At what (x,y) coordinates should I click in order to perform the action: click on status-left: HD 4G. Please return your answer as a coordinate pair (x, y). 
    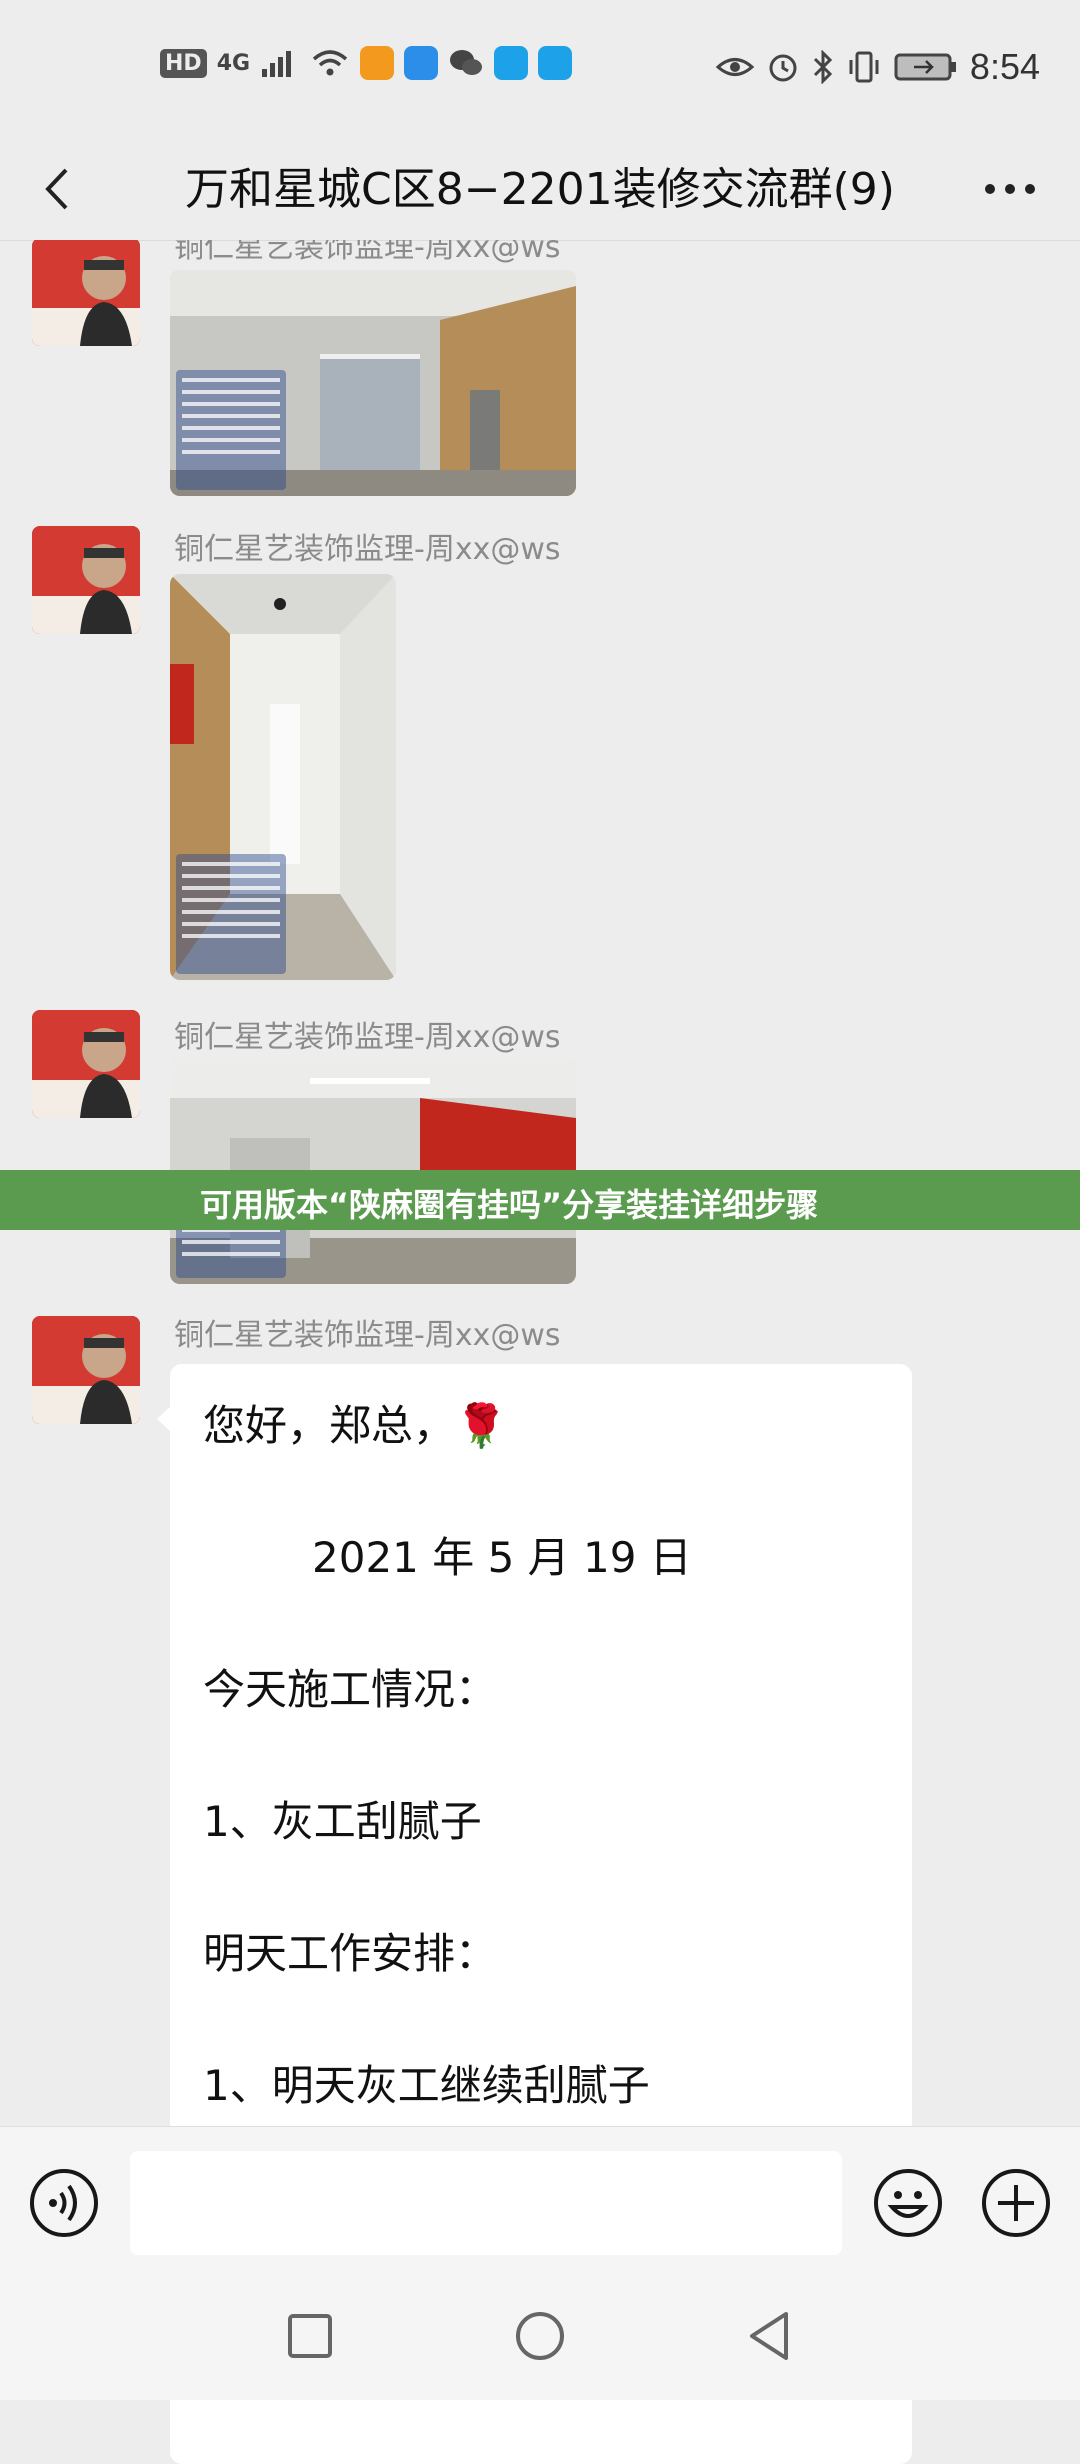
    Looking at the image, I should click on (366, 63).